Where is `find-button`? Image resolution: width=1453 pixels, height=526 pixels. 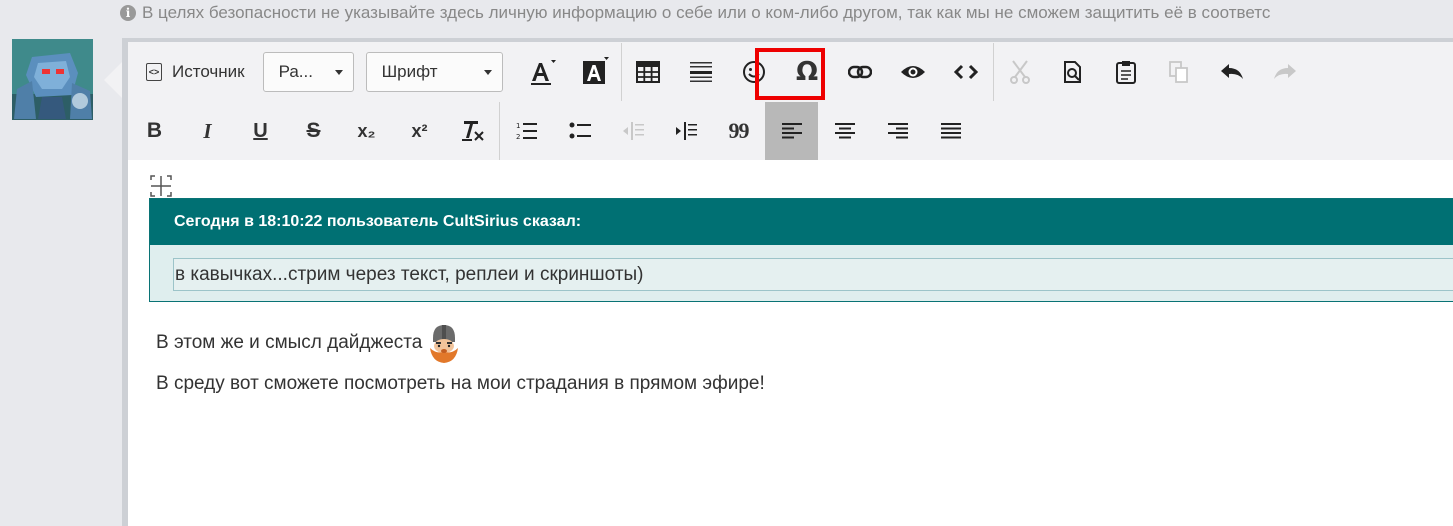 find-button is located at coordinates (1073, 72).